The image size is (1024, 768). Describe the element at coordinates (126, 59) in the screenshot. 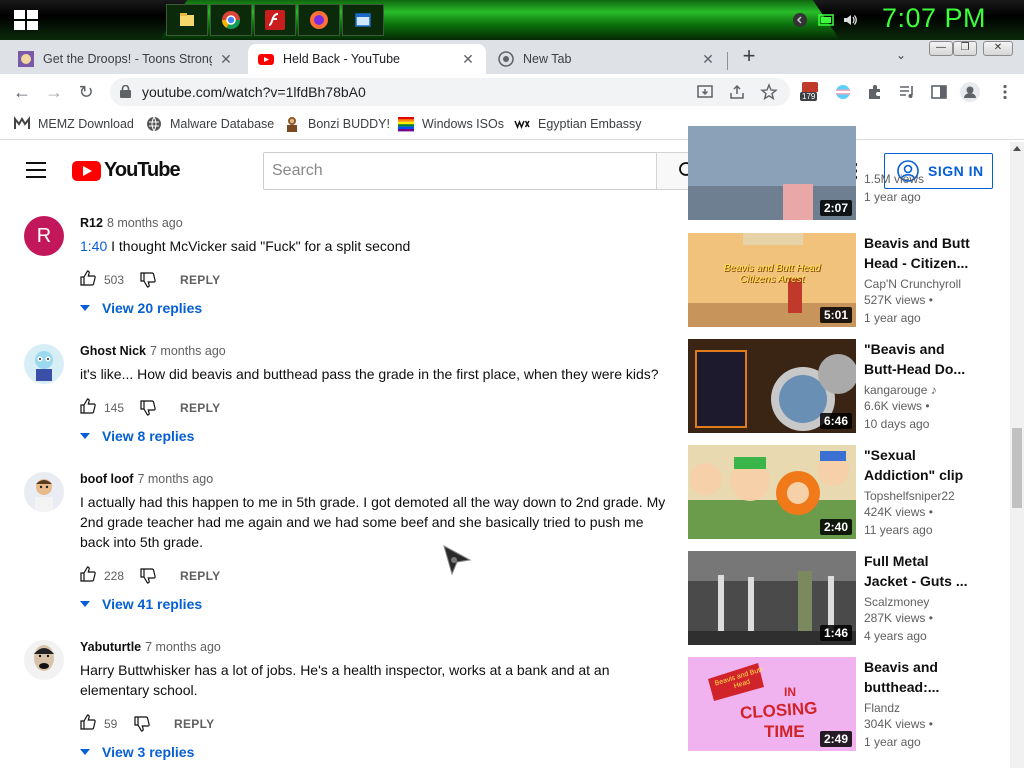

I see `tab-droops: Get the Droops! - Toons Strong B ✕` at that location.